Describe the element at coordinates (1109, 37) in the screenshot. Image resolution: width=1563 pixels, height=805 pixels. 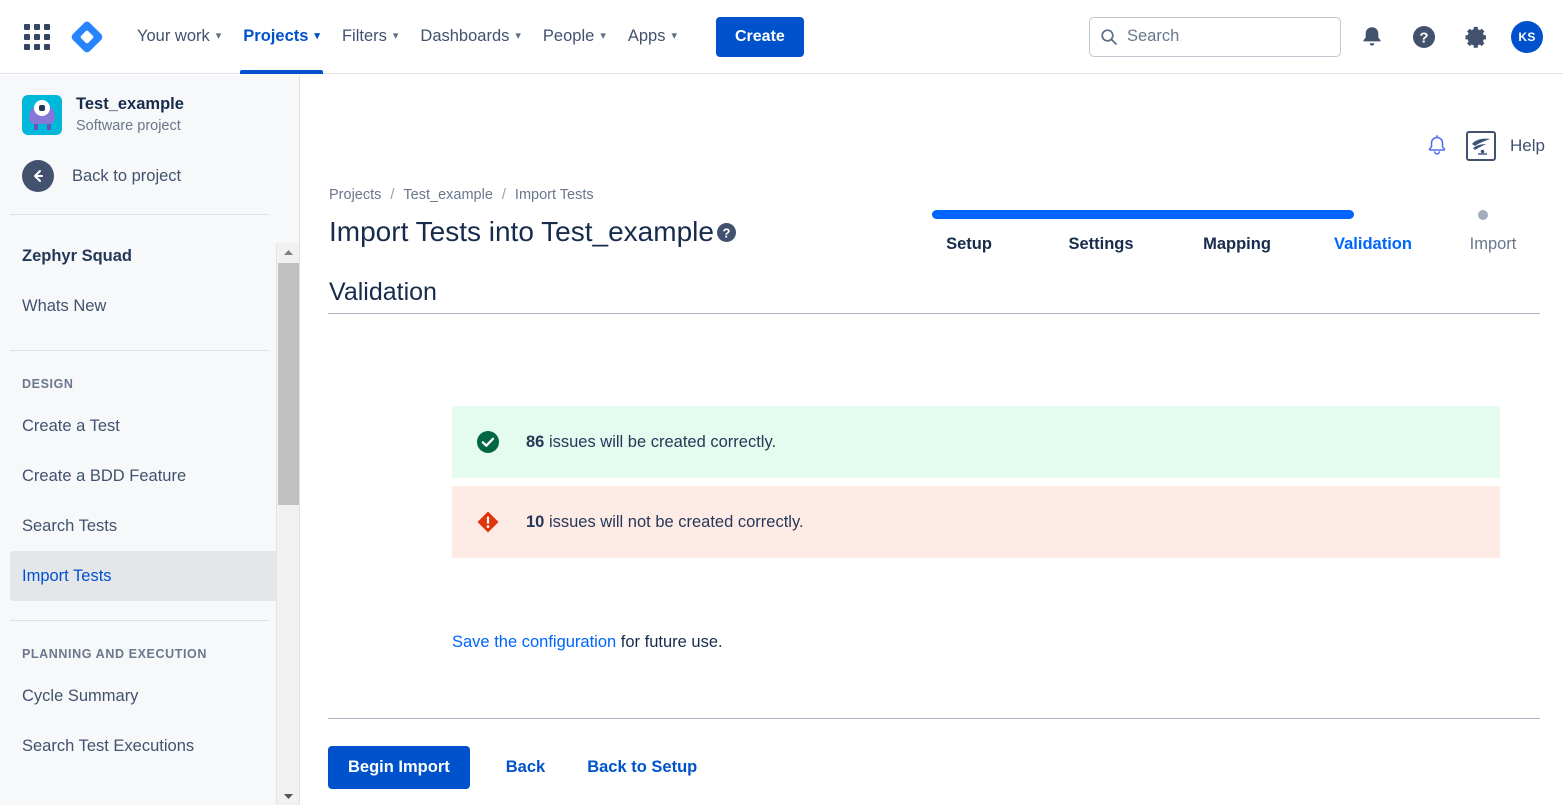
I see `search-icon` at that location.